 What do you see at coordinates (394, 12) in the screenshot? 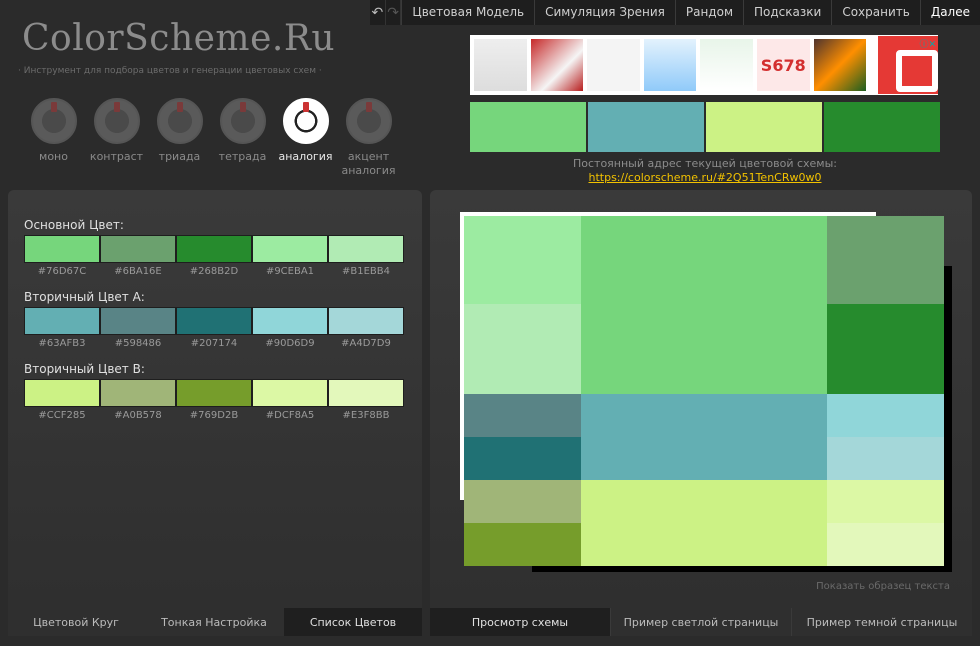
I see `redo-icon: ↷` at bounding box center [394, 12].